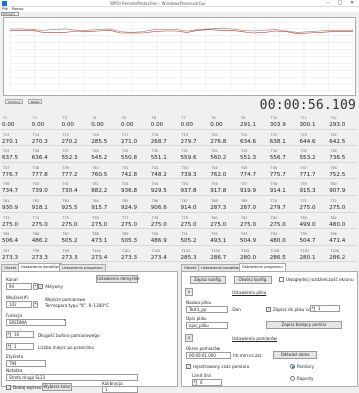 This screenshot has height=393, width=359. Describe the element at coordinates (69, 335) in the screenshot. I see `bufor-label: Długość bufora pomiarowego` at that location.